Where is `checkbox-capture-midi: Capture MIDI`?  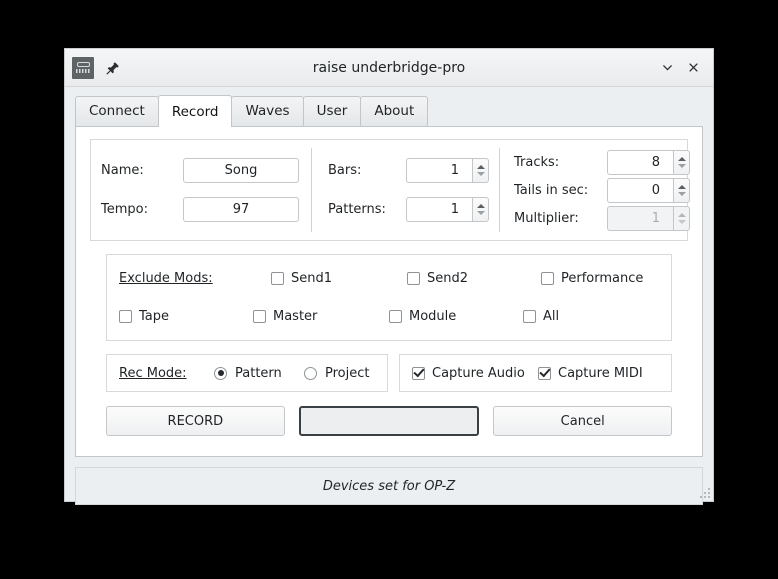 checkbox-capture-midi: Capture MIDI is located at coordinates (590, 373).